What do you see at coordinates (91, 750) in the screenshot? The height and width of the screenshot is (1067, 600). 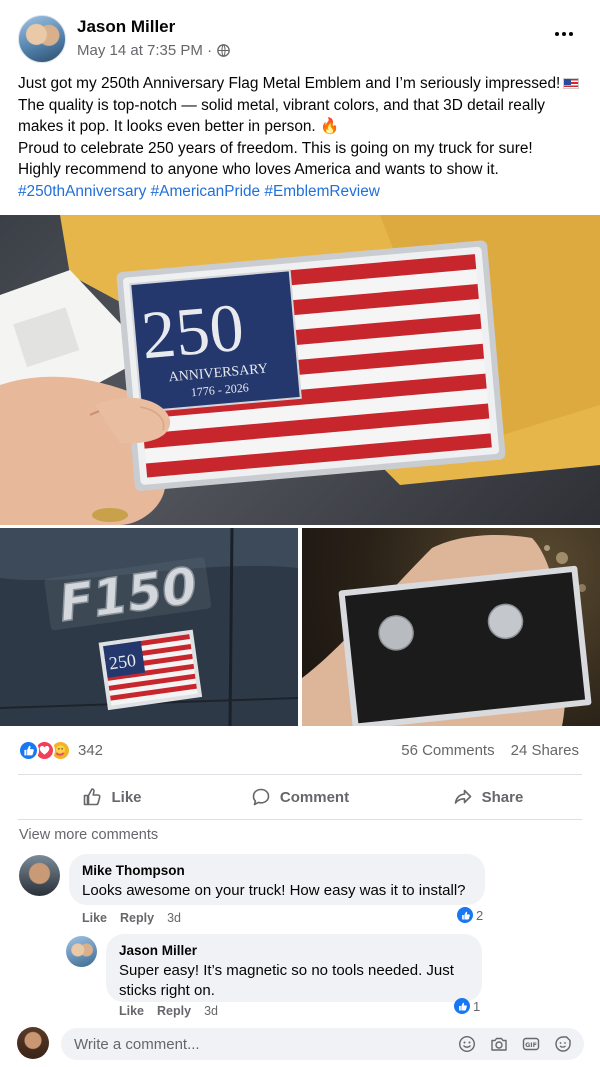 I see `reaction-count: 342` at bounding box center [91, 750].